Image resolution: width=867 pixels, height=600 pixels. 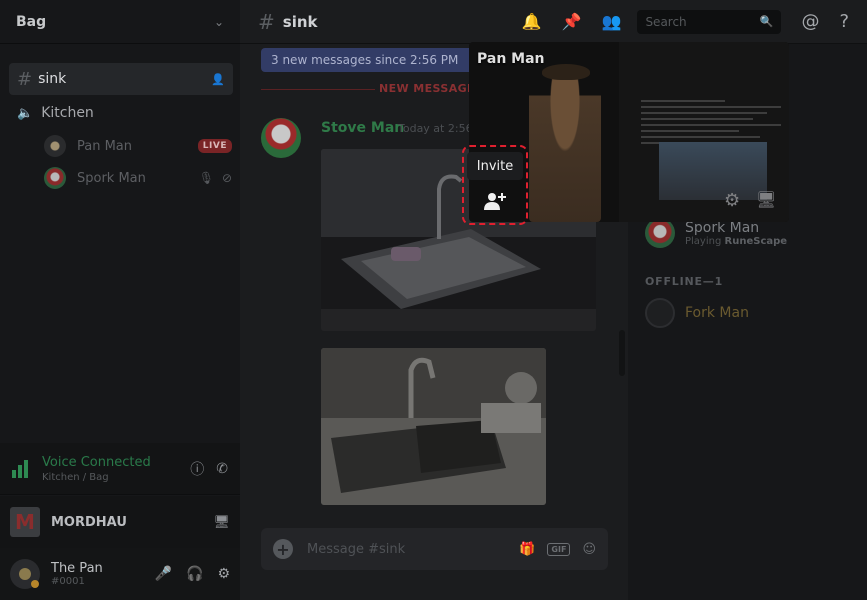 I want to click on voice-user-spork-man: Spork Man 🎙 ⊘, so click(x=138, y=178).